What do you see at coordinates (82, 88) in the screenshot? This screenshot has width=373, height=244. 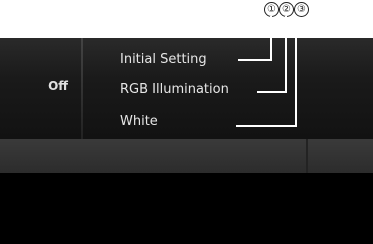 I see `panel-divider` at bounding box center [82, 88].